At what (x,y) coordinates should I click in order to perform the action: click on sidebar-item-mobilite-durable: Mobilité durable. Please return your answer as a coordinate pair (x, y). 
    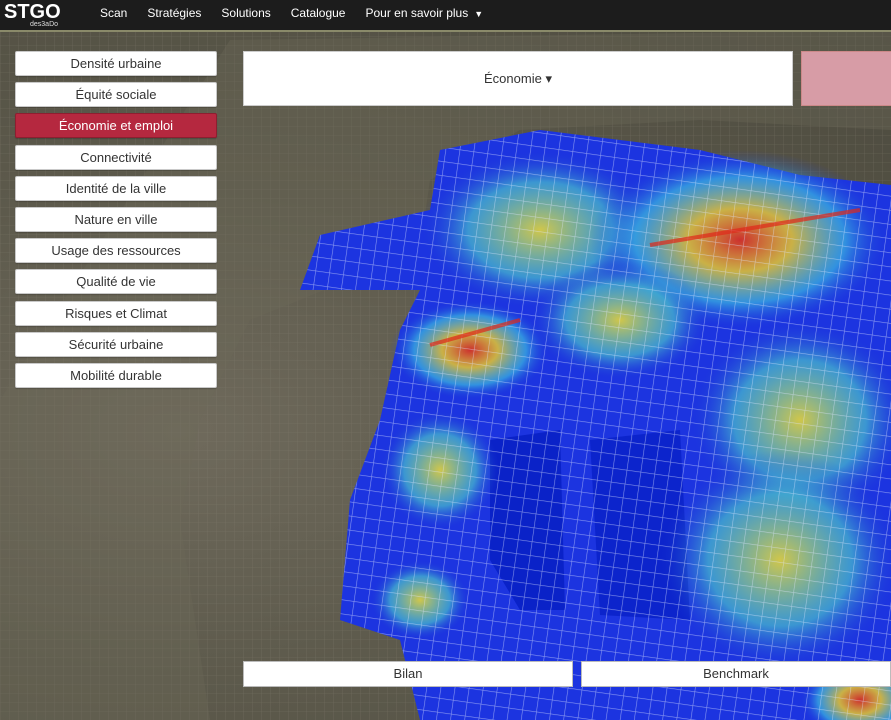
    Looking at the image, I should click on (116, 375).